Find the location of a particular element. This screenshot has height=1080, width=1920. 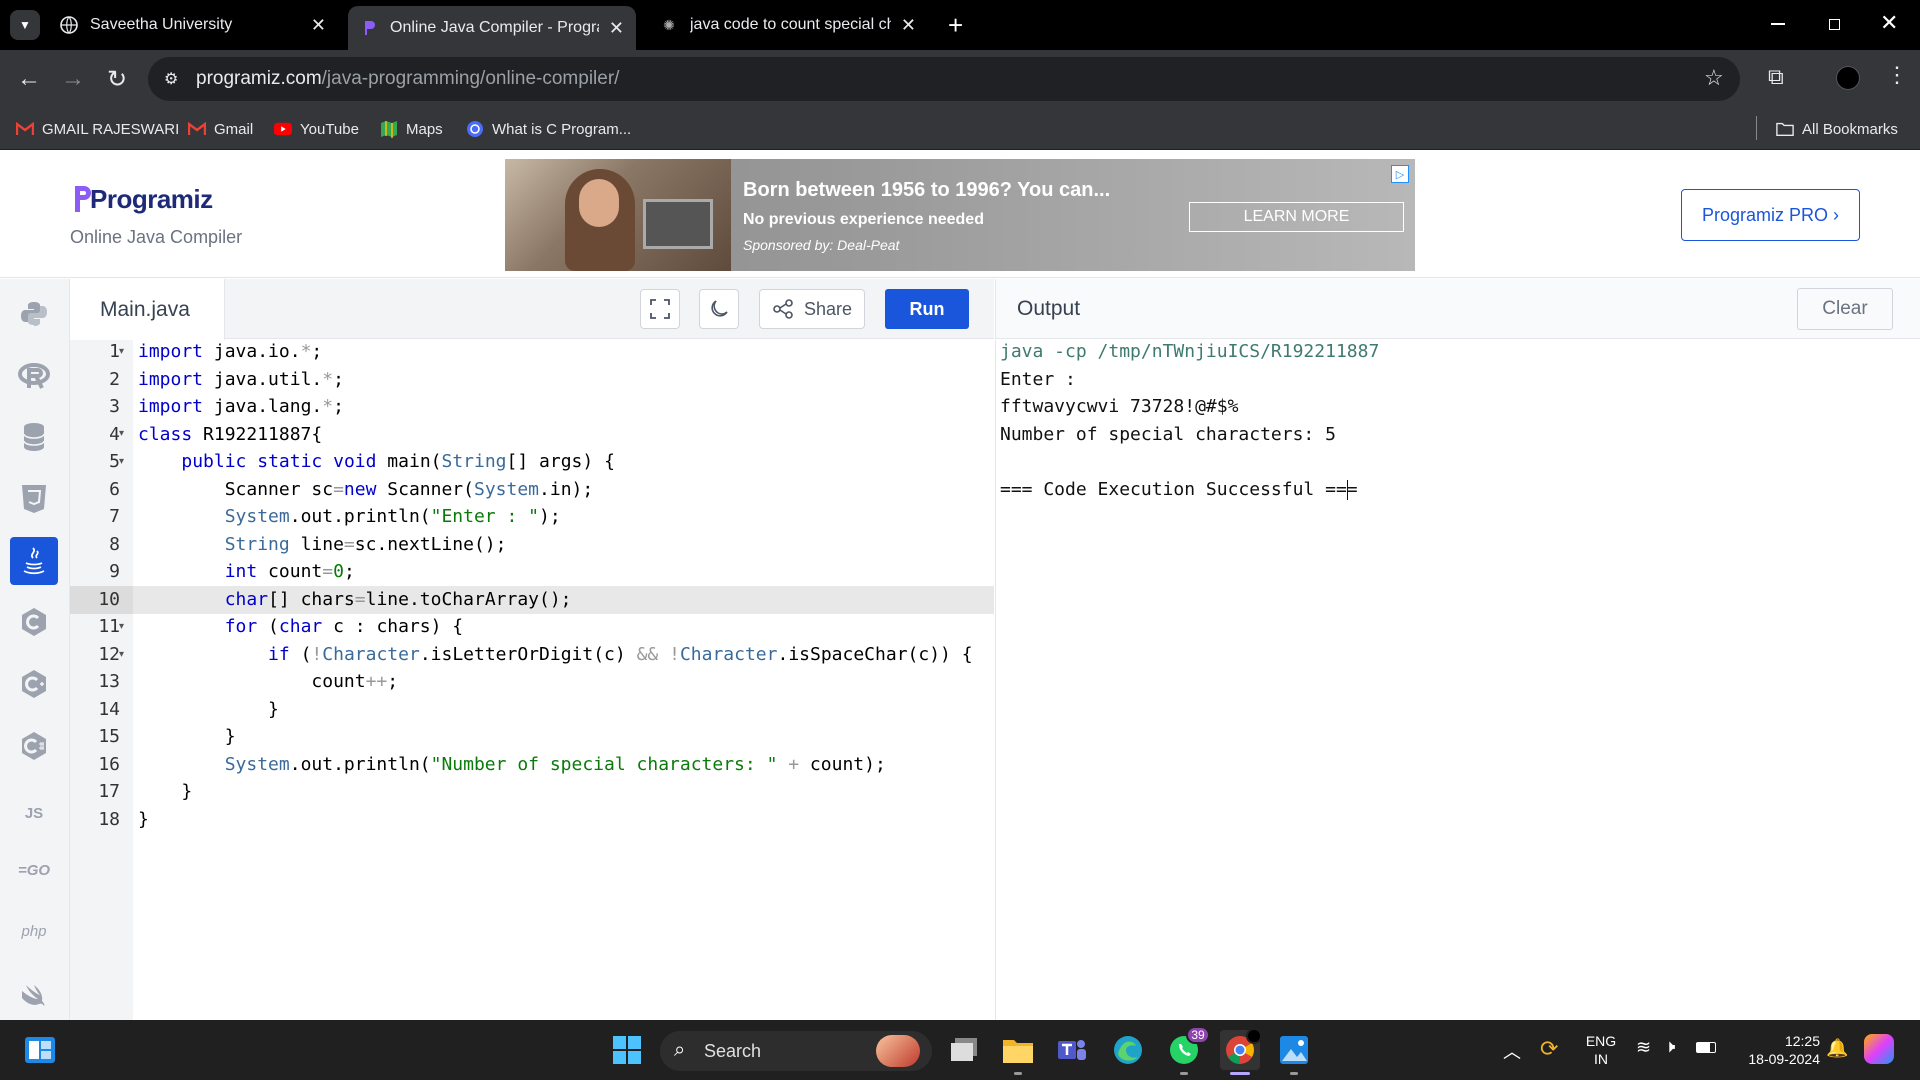

star-icon: ☆ is located at coordinates (1714, 78).